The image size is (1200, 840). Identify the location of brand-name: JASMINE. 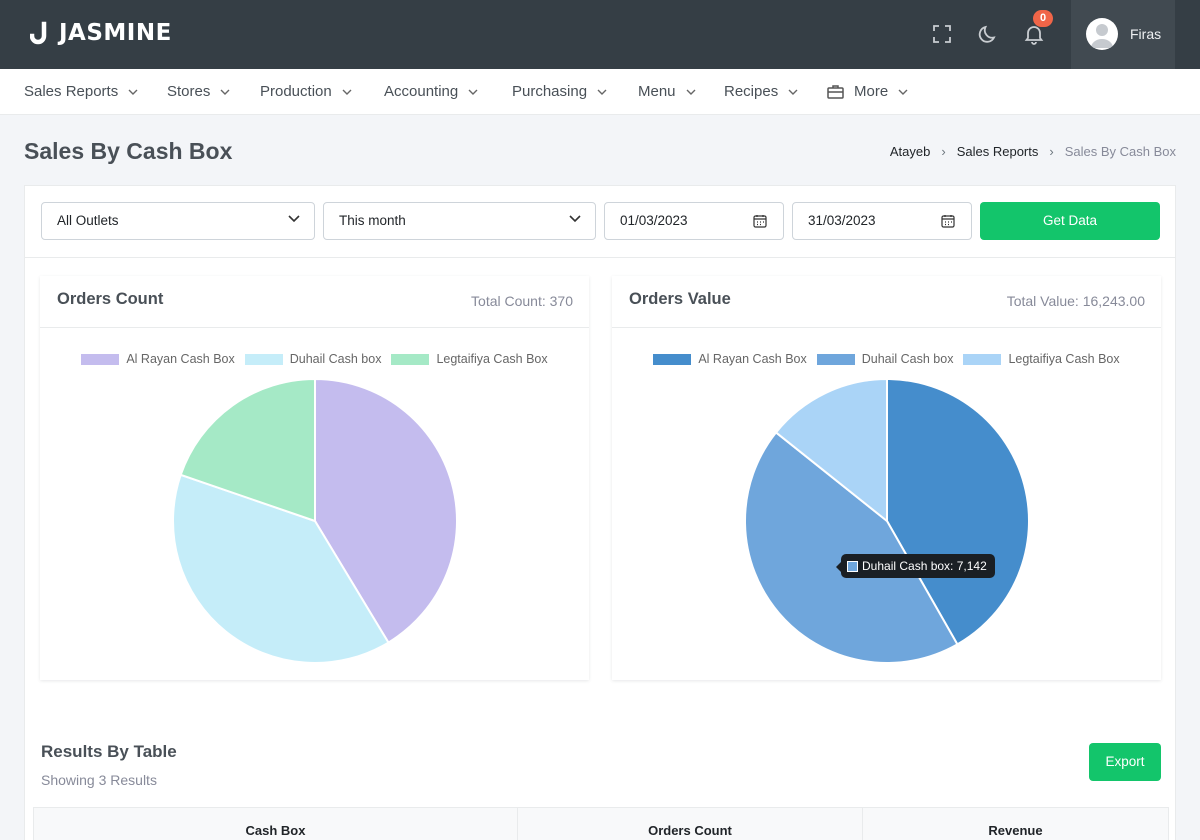
(115, 33).